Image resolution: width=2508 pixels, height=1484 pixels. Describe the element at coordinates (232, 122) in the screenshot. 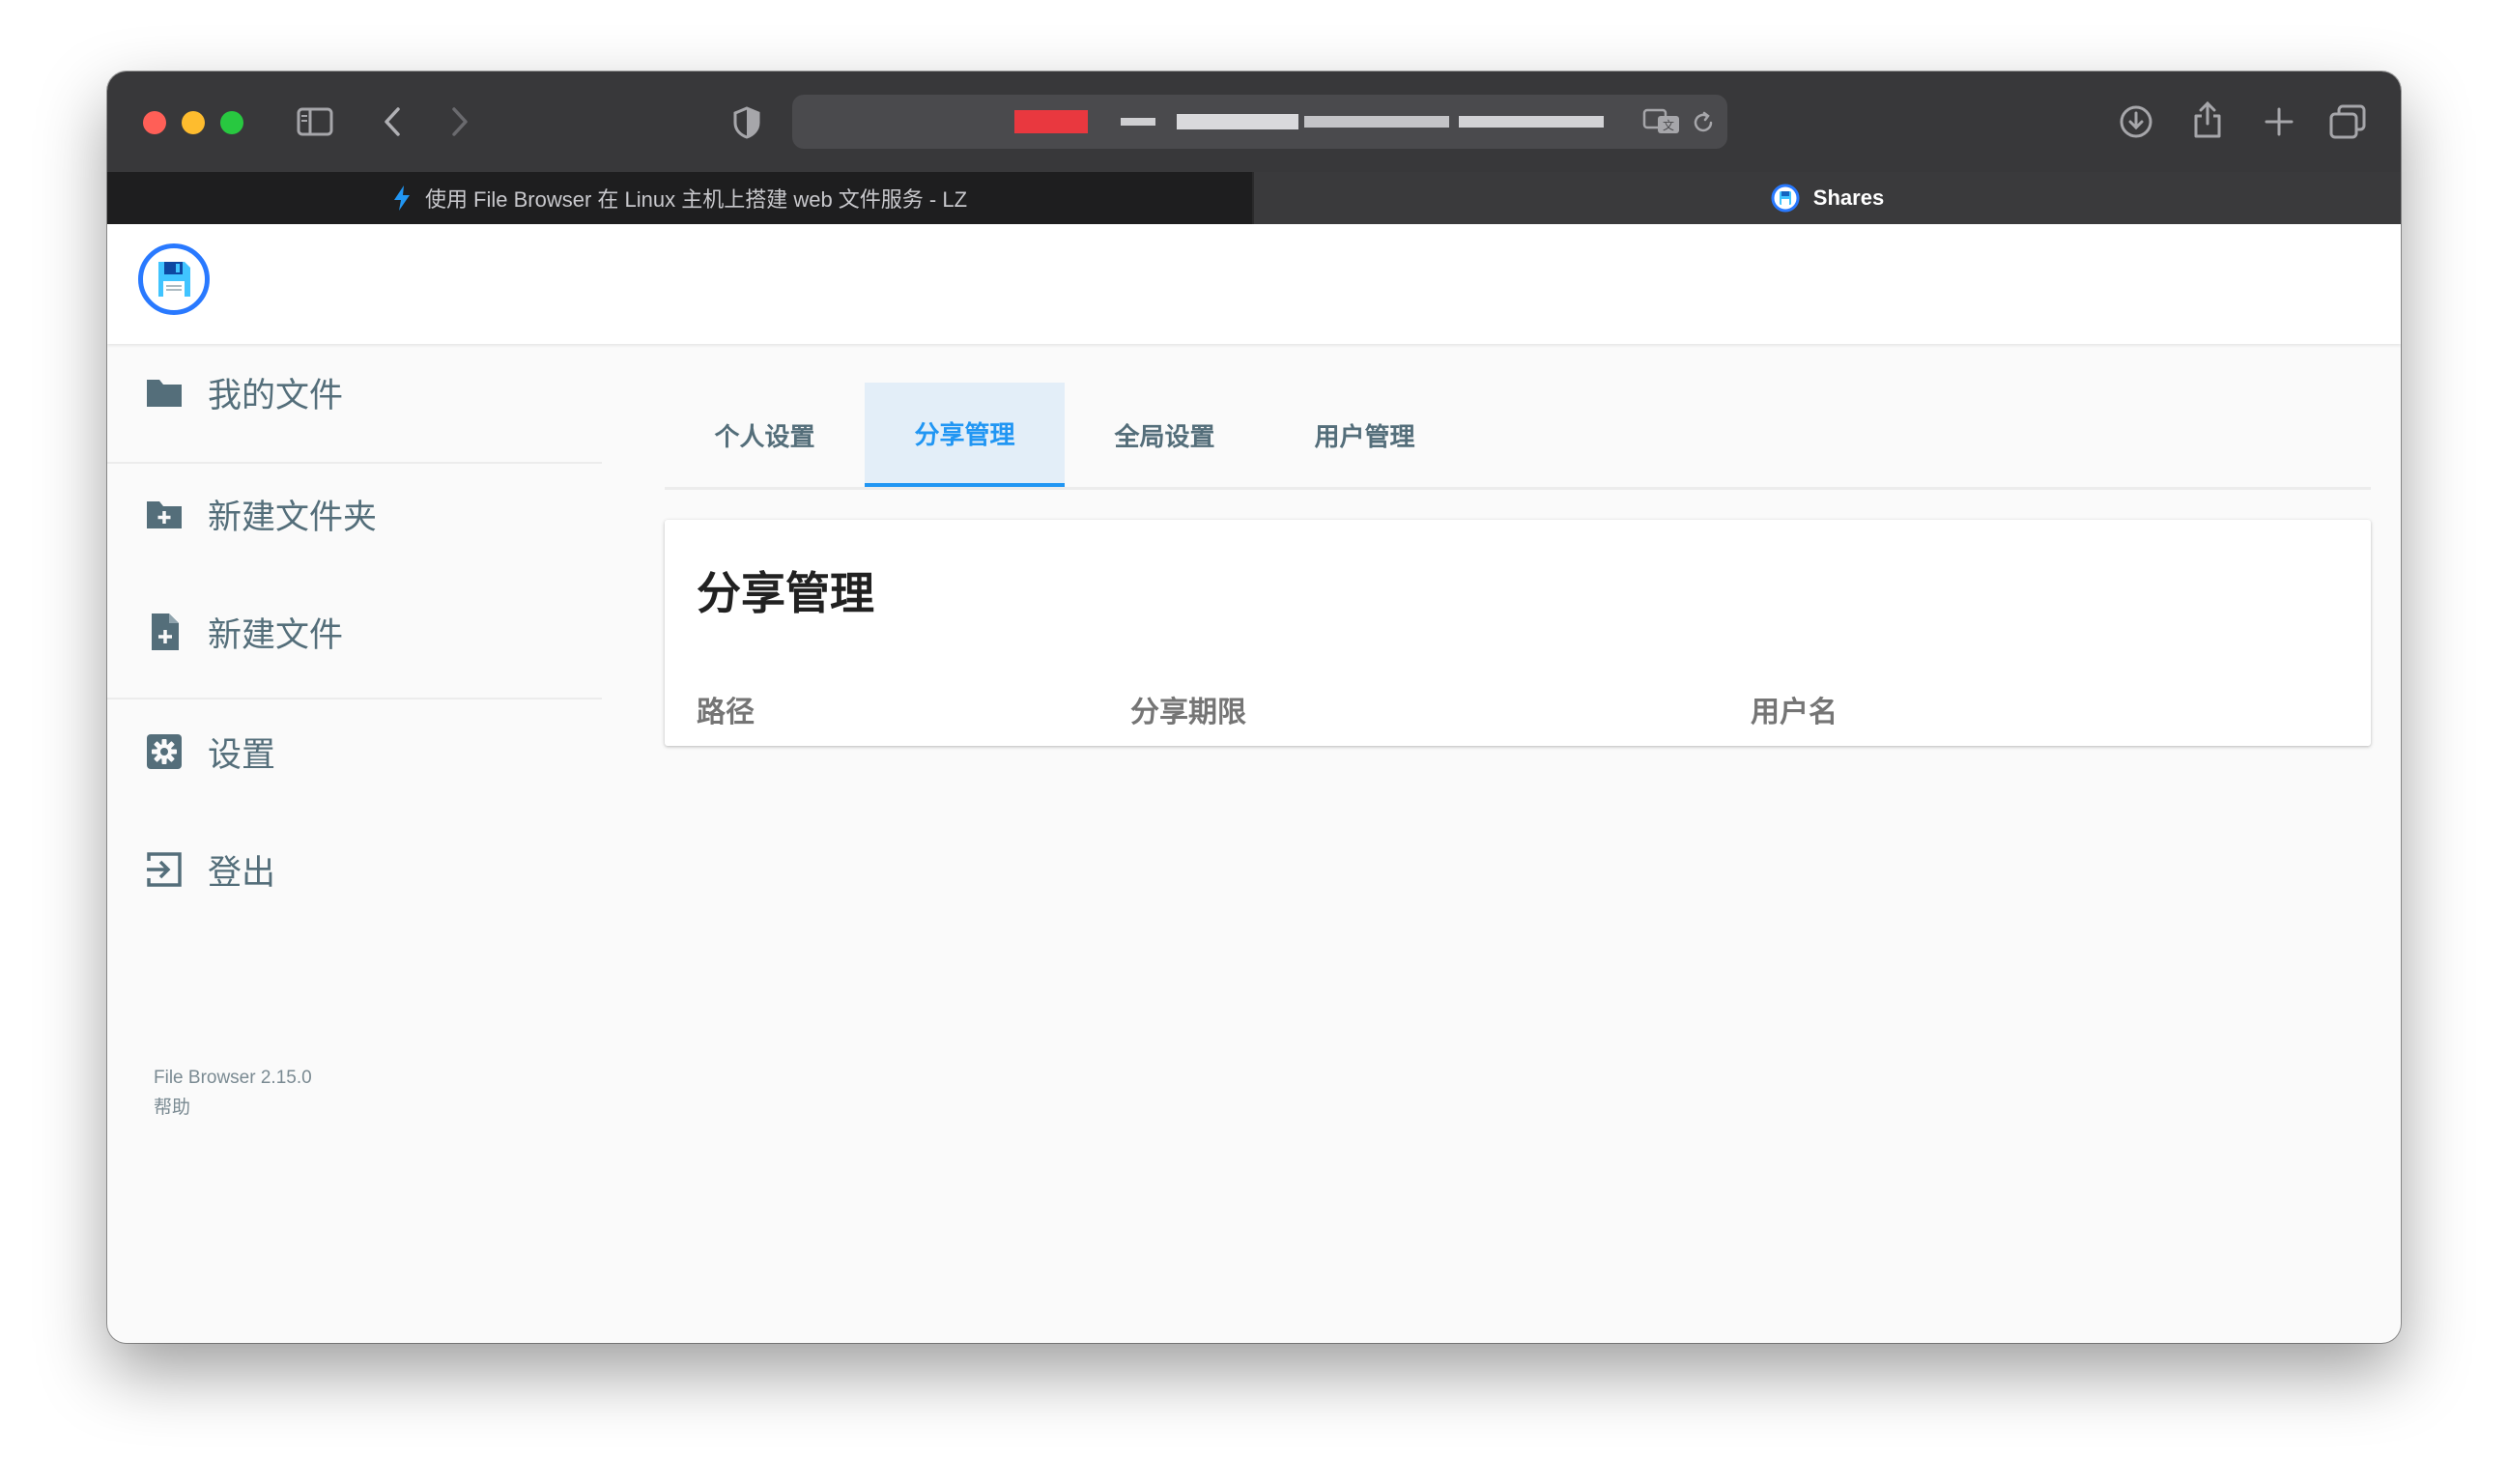

I see `zoom-window-button` at that location.